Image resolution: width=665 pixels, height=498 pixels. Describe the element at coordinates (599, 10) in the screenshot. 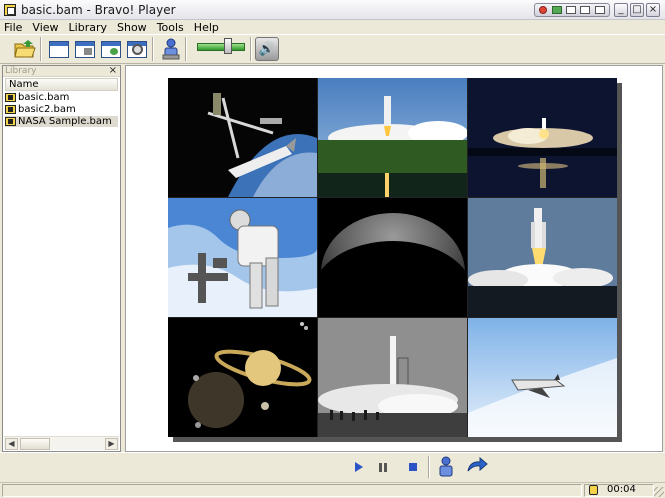

I see `fullscreen-icon` at that location.